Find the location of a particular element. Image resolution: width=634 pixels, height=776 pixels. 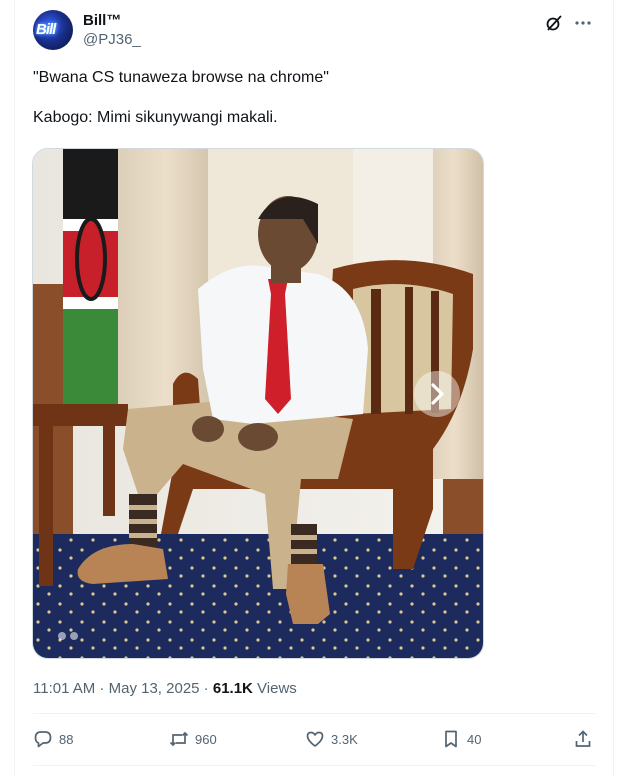

carousel-indicator is located at coordinates (70, 636).